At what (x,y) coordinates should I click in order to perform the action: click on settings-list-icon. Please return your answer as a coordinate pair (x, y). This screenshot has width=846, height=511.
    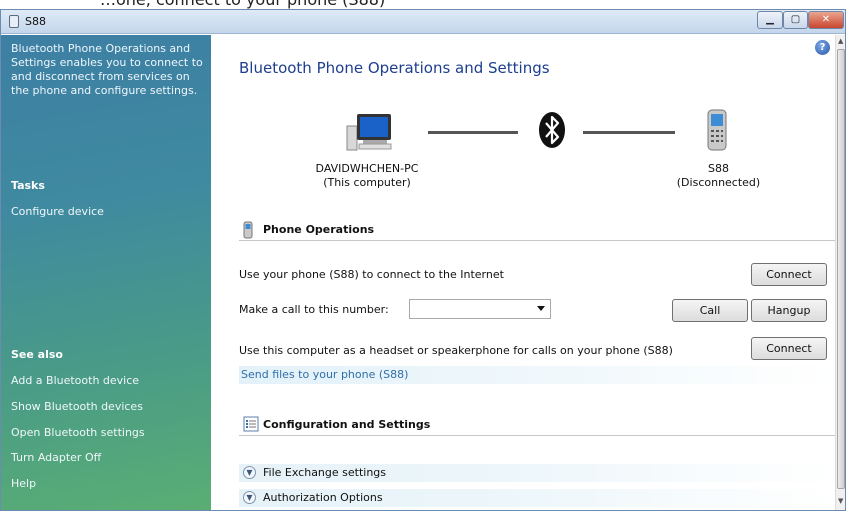
    Looking at the image, I should click on (251, 424).